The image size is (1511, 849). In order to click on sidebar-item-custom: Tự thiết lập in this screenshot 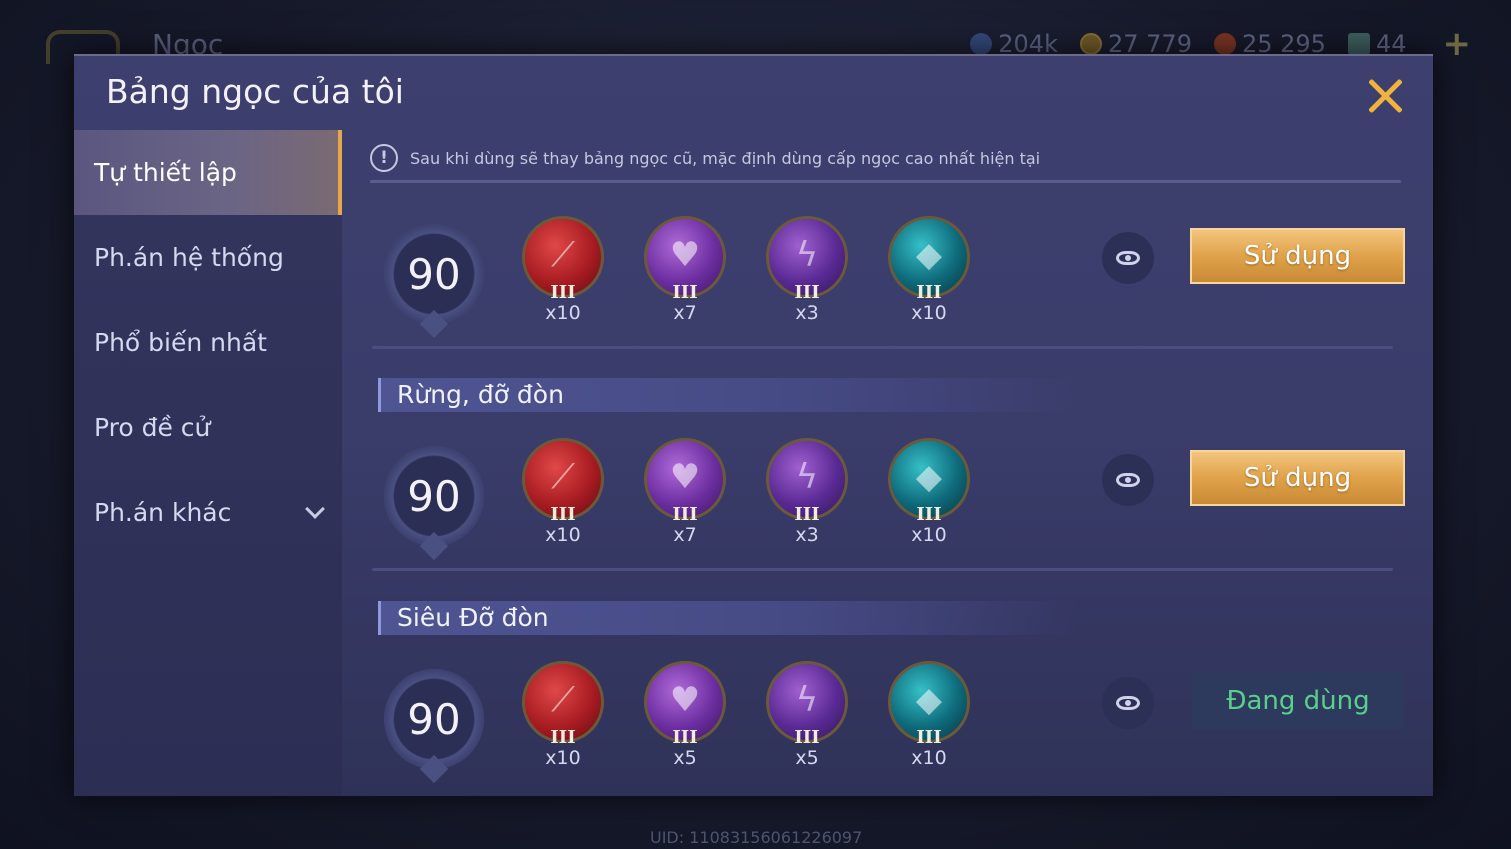, I will do `click(208, 172)`.